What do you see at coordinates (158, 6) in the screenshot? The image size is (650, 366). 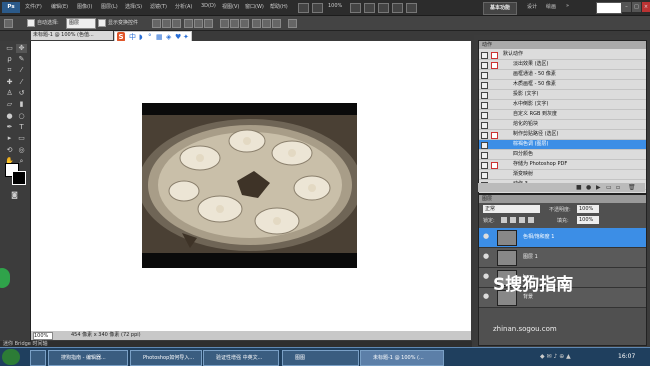 I see `menu-filter: 滤镜(T)` at bounding box center [158, 6].